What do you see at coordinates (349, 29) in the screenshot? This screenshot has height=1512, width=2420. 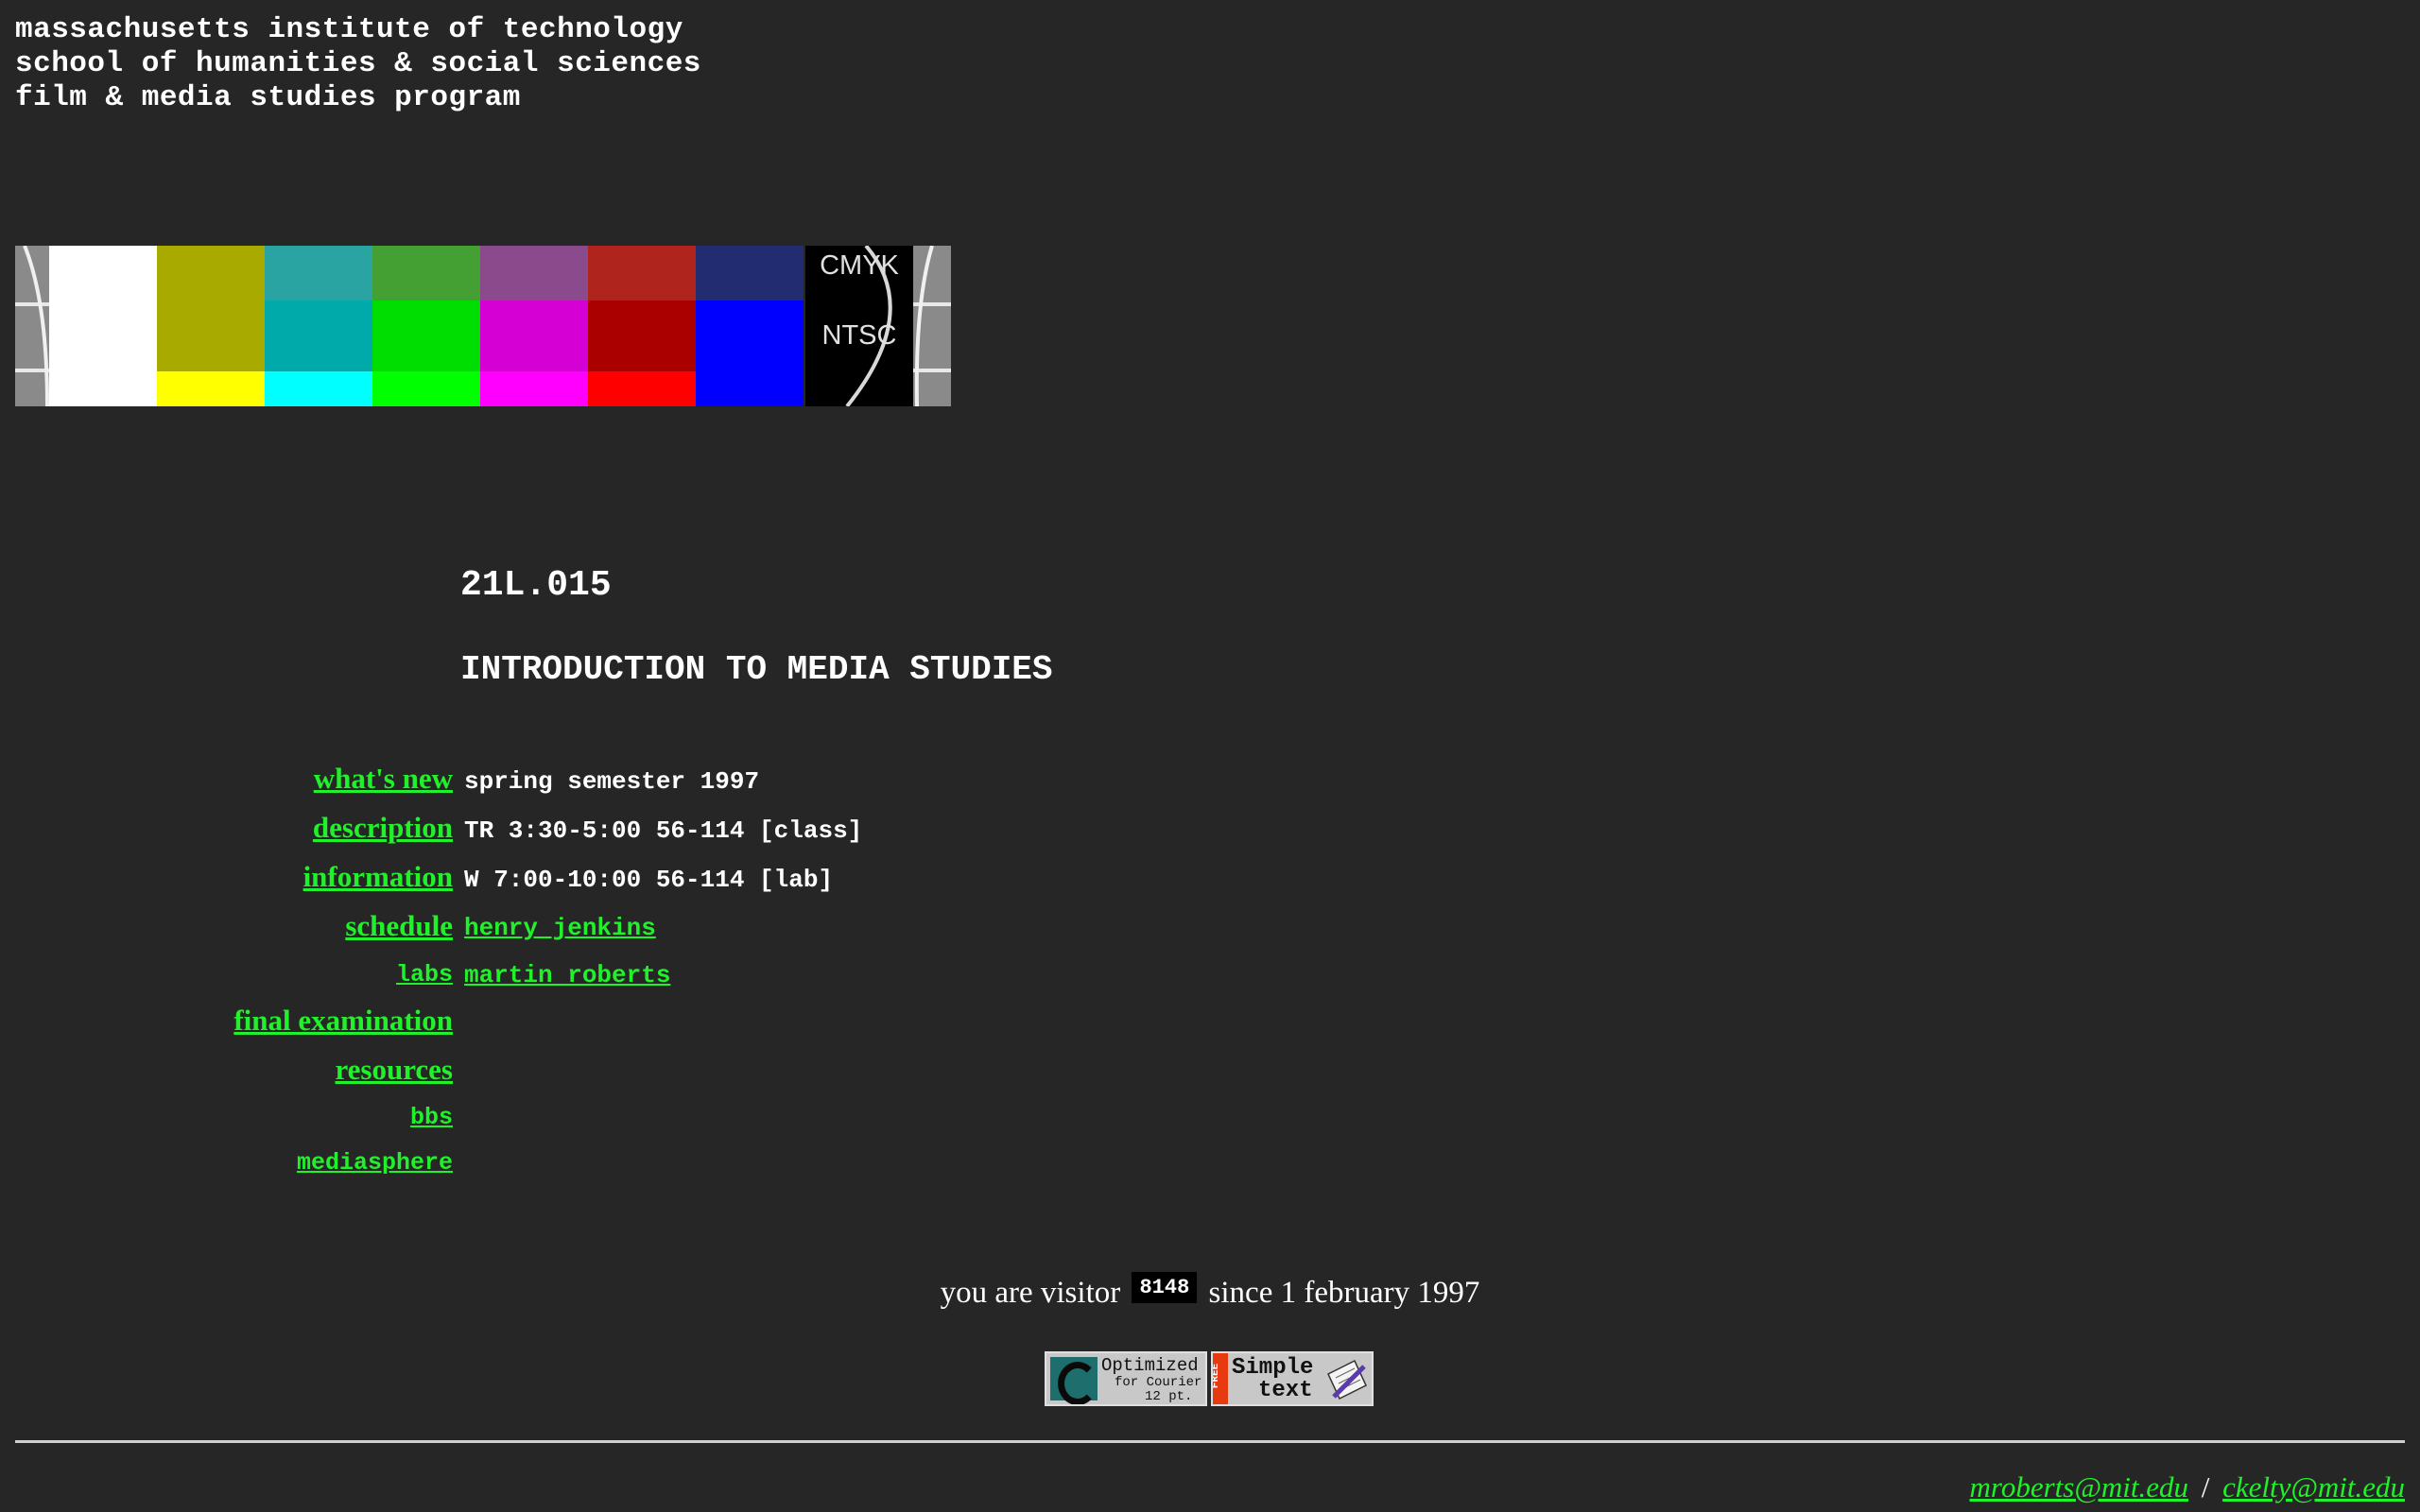 I see `header-institution: massachusetts institute of technology` at bounding box center [349, 29].